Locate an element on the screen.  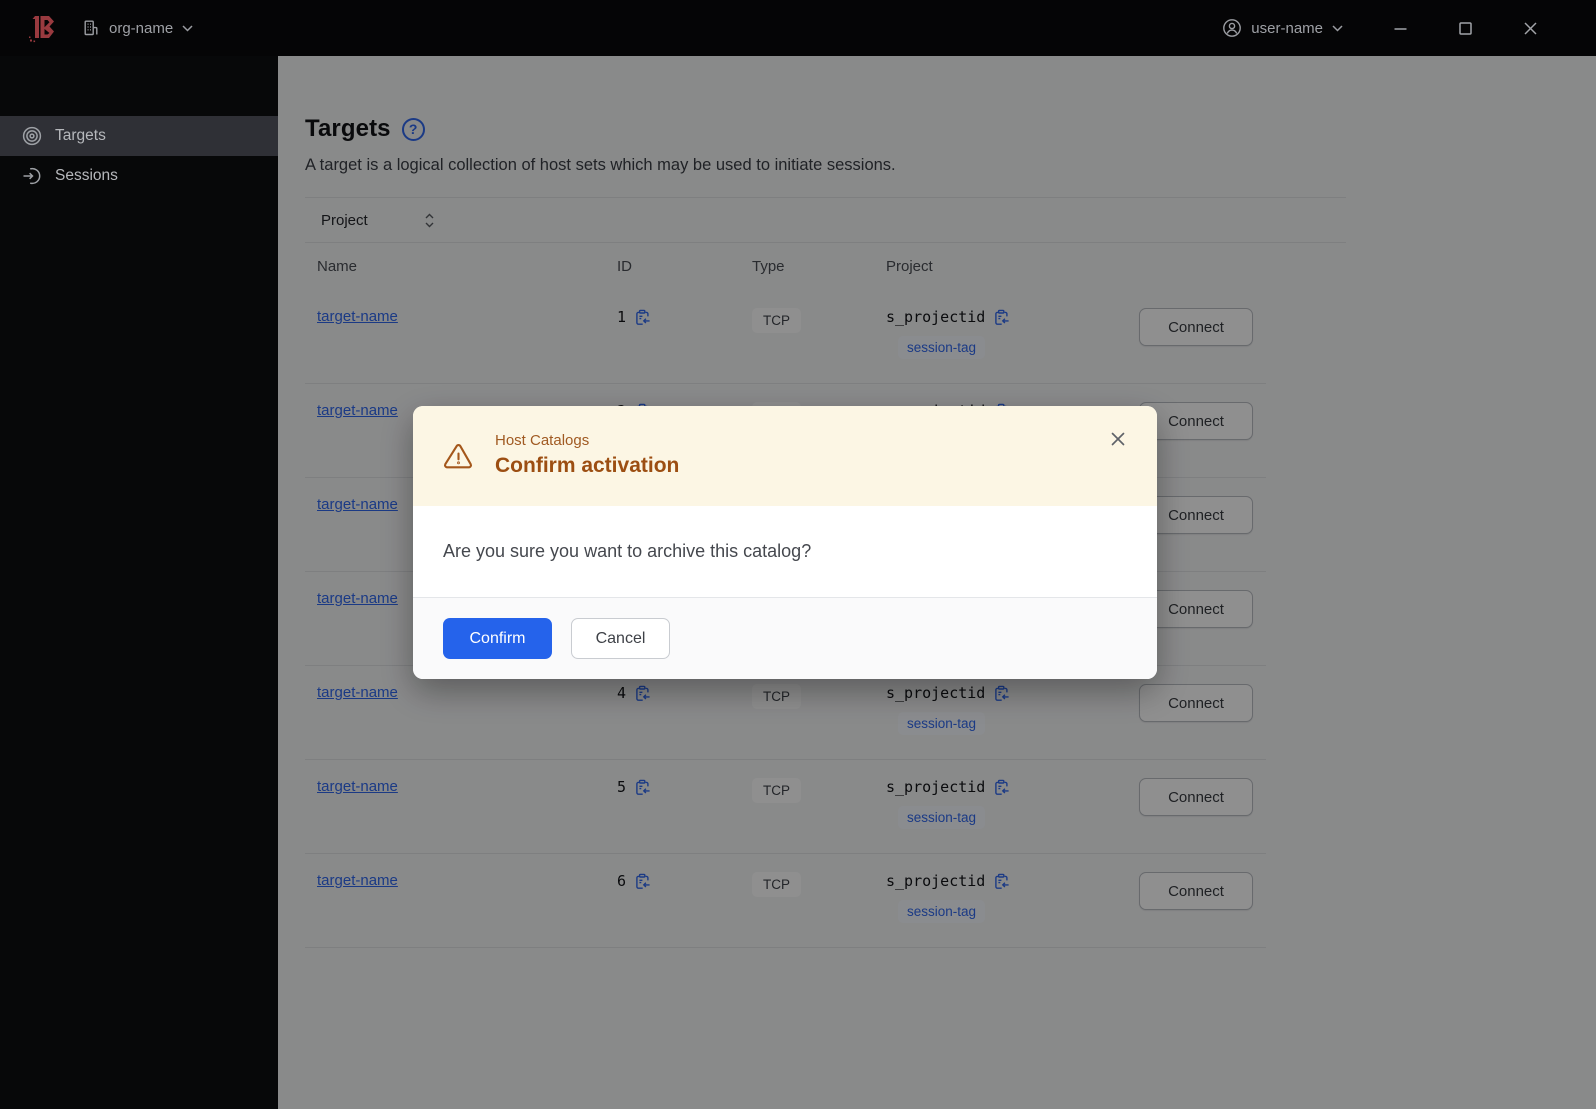
bullseye-icon is located at coordinates (32, 136).